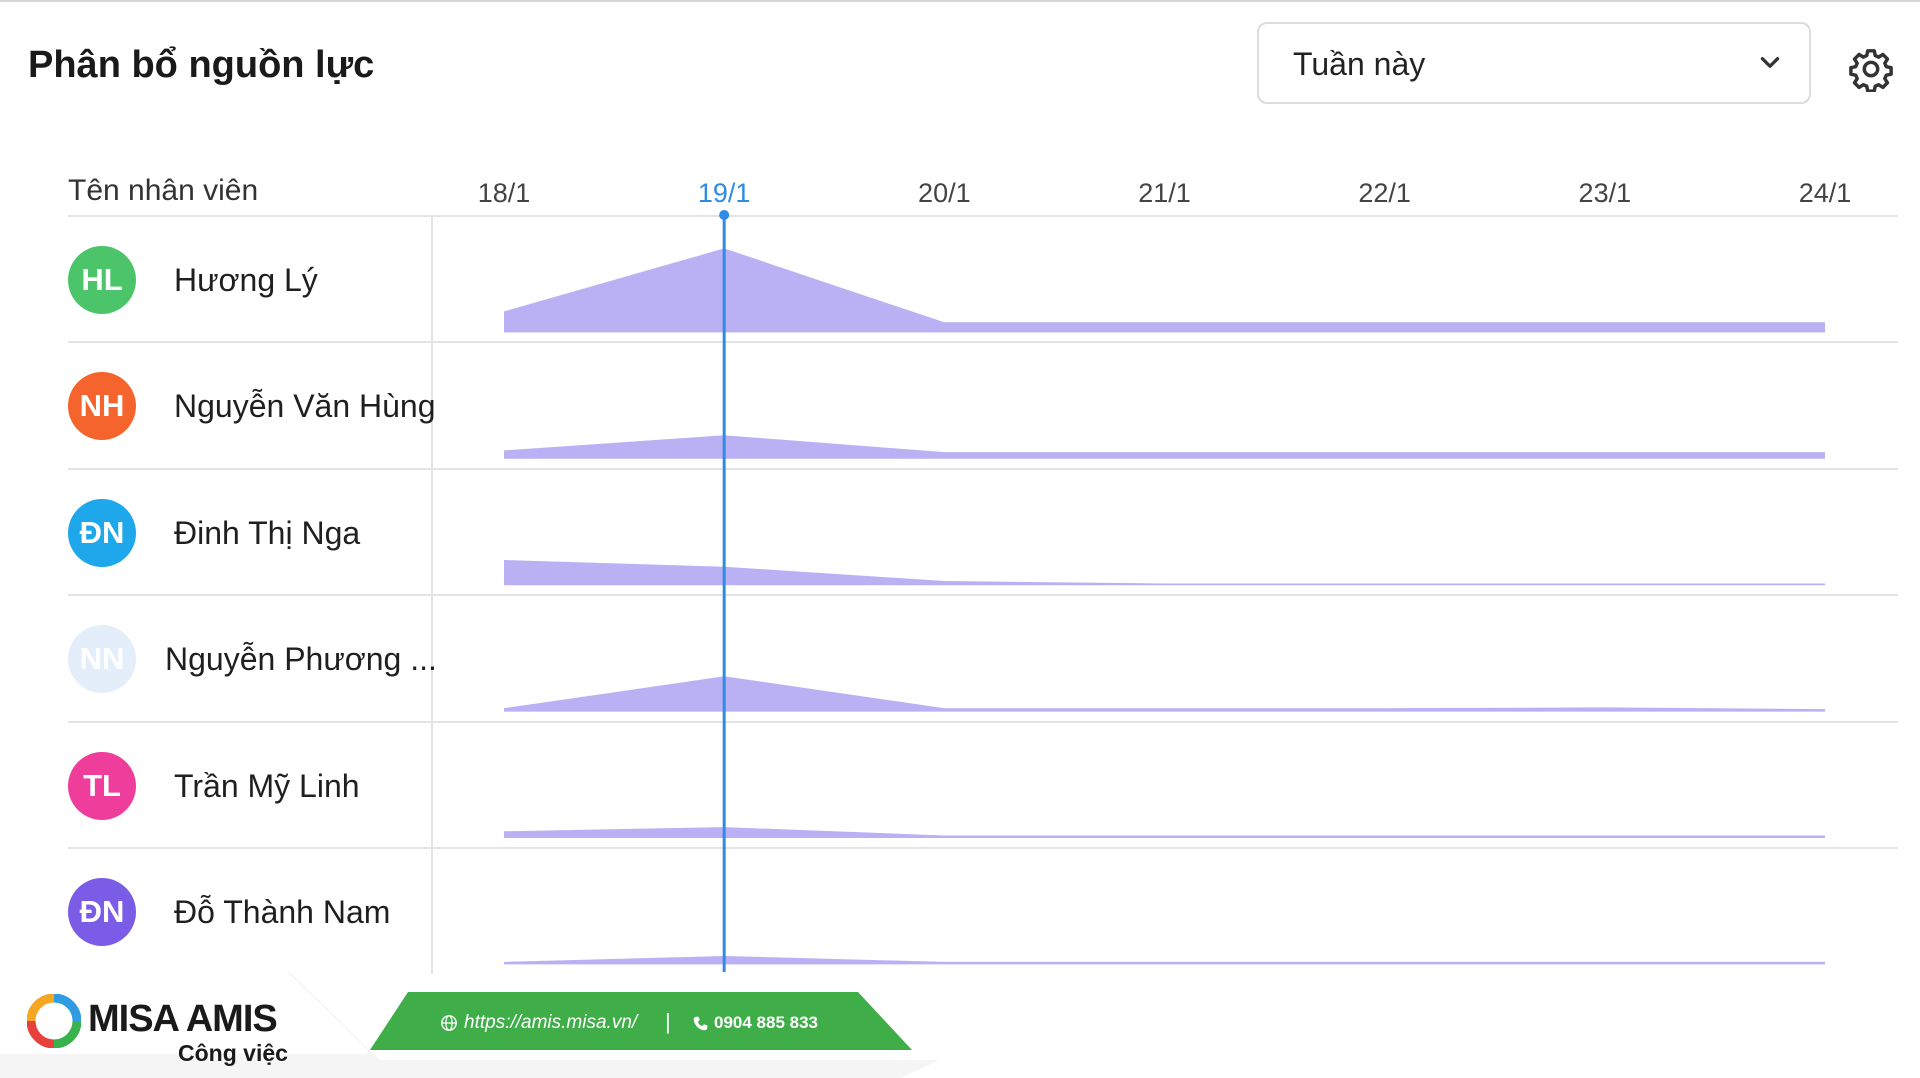 This screenshot has height=1078, width=1920. I want to click on hotline-link: 0904 885 833, so click(766, 1023).